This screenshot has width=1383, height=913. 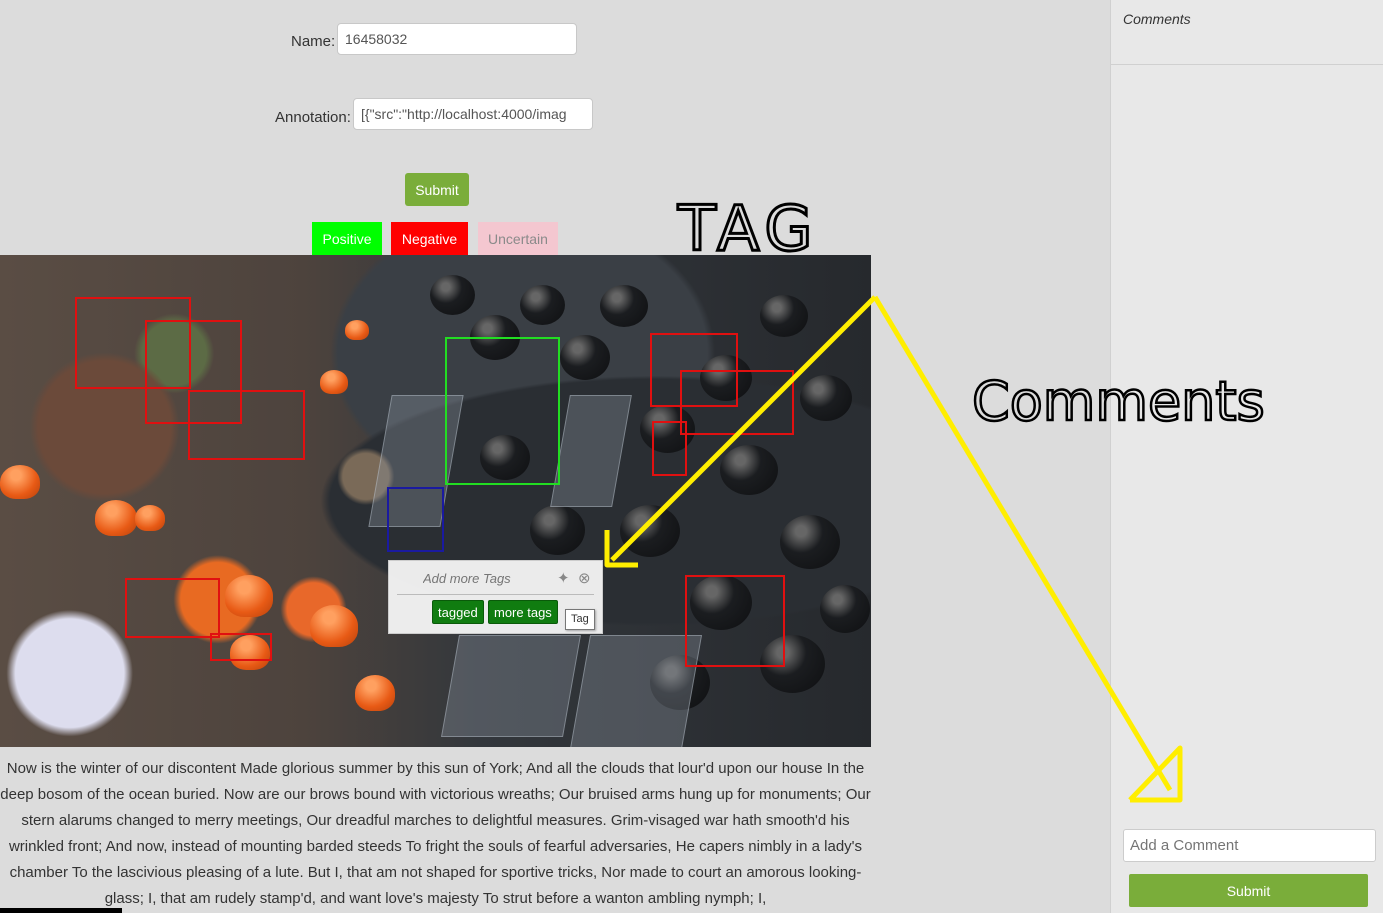 I want to click on uncertain-button: Uncertain, so click(x=518, y=238).